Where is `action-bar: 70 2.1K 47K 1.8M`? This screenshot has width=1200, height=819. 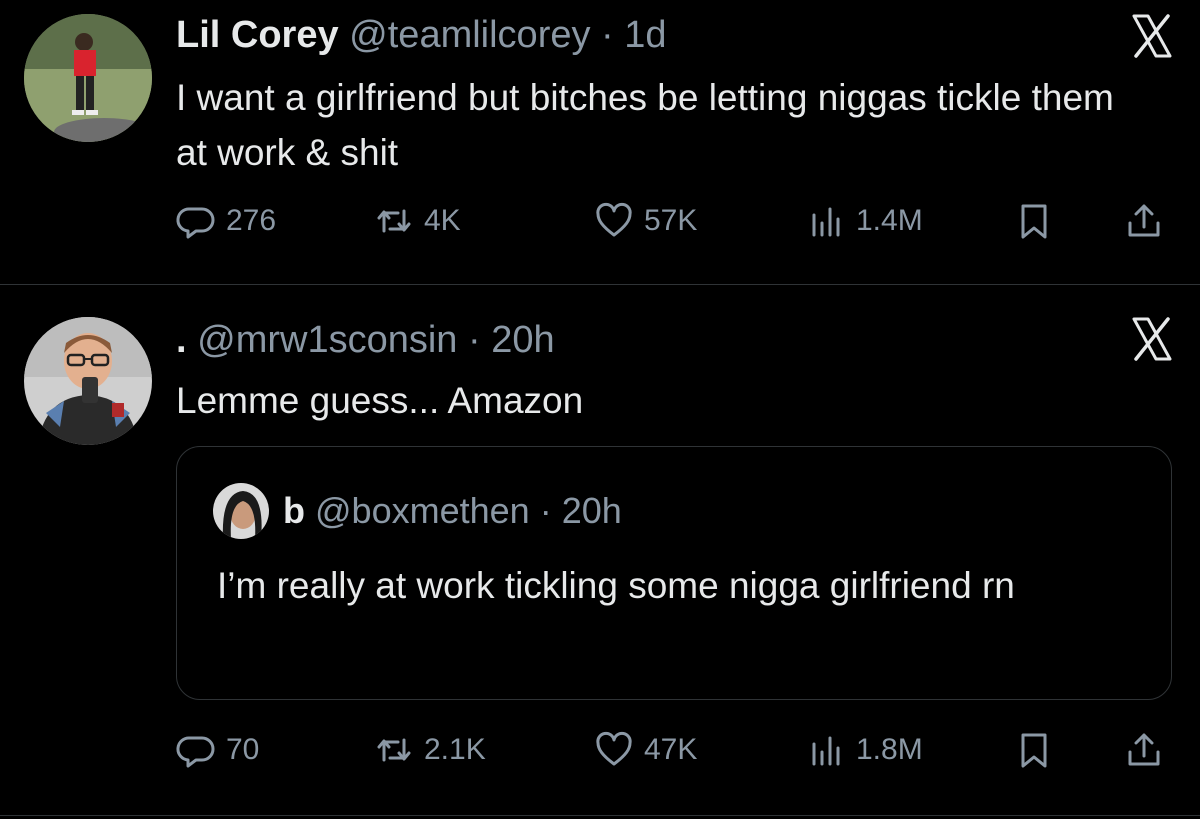 action-bar: 70 2.1K 47K 1.8M is located at coordinates (676, 750).